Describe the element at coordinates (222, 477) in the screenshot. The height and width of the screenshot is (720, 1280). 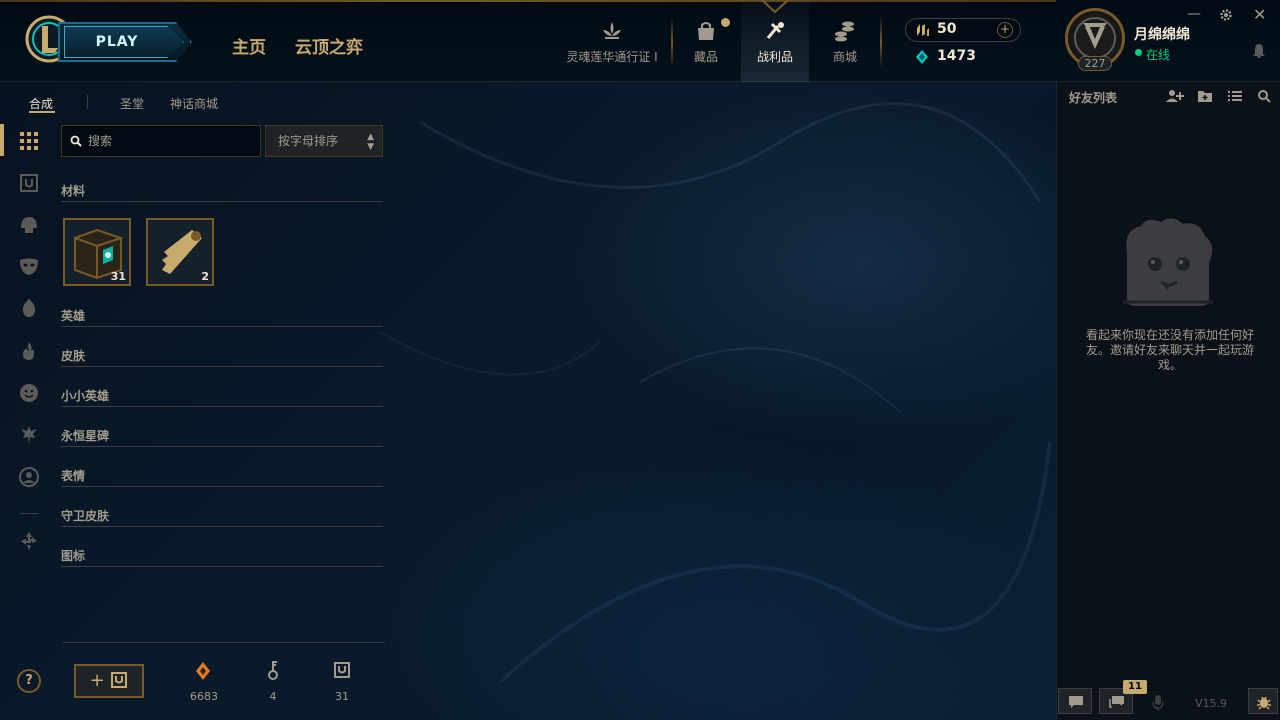
I see `category-emotes-header: 表情` at that location.